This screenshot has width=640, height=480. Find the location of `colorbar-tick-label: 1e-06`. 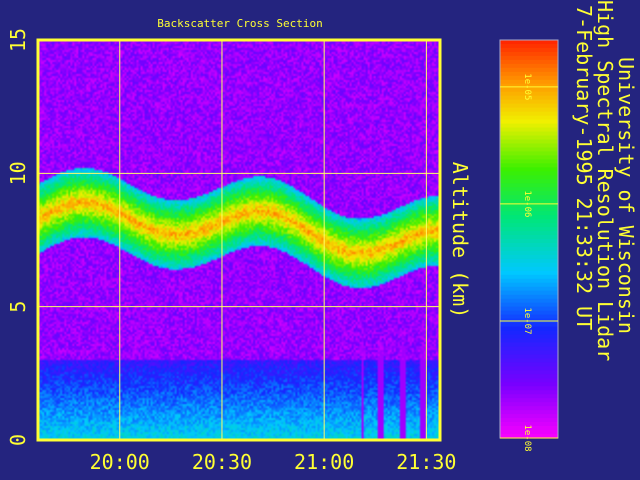

colorbar-tick-label: 1e-06 is located at coordinates (527, 203).